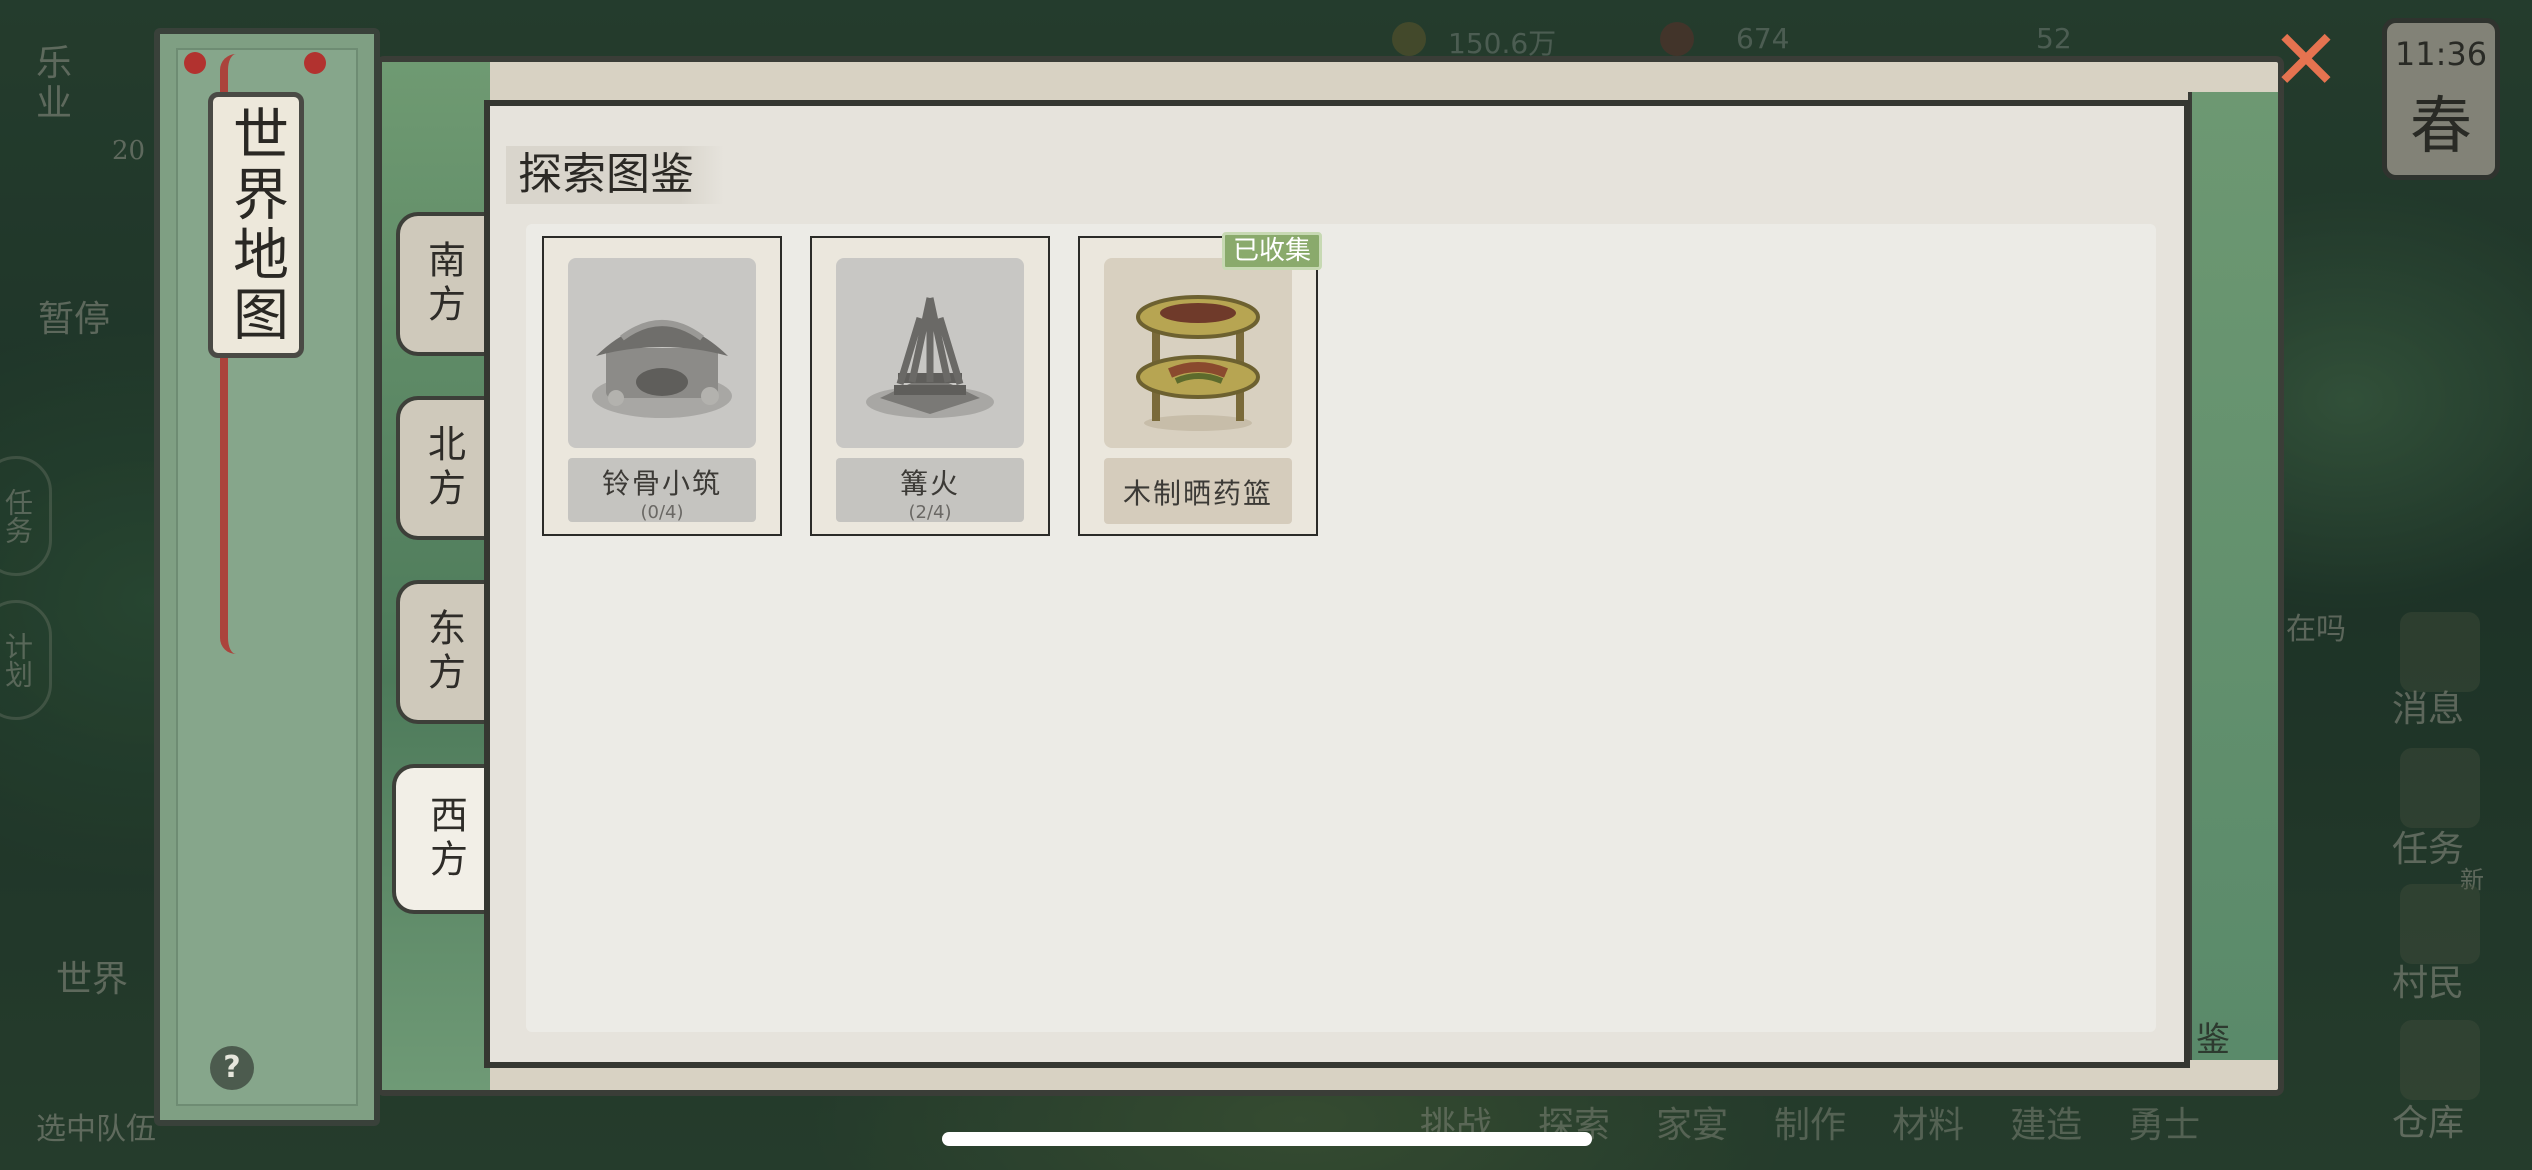  I want to click on rope-knot-left, so click(195, 63).